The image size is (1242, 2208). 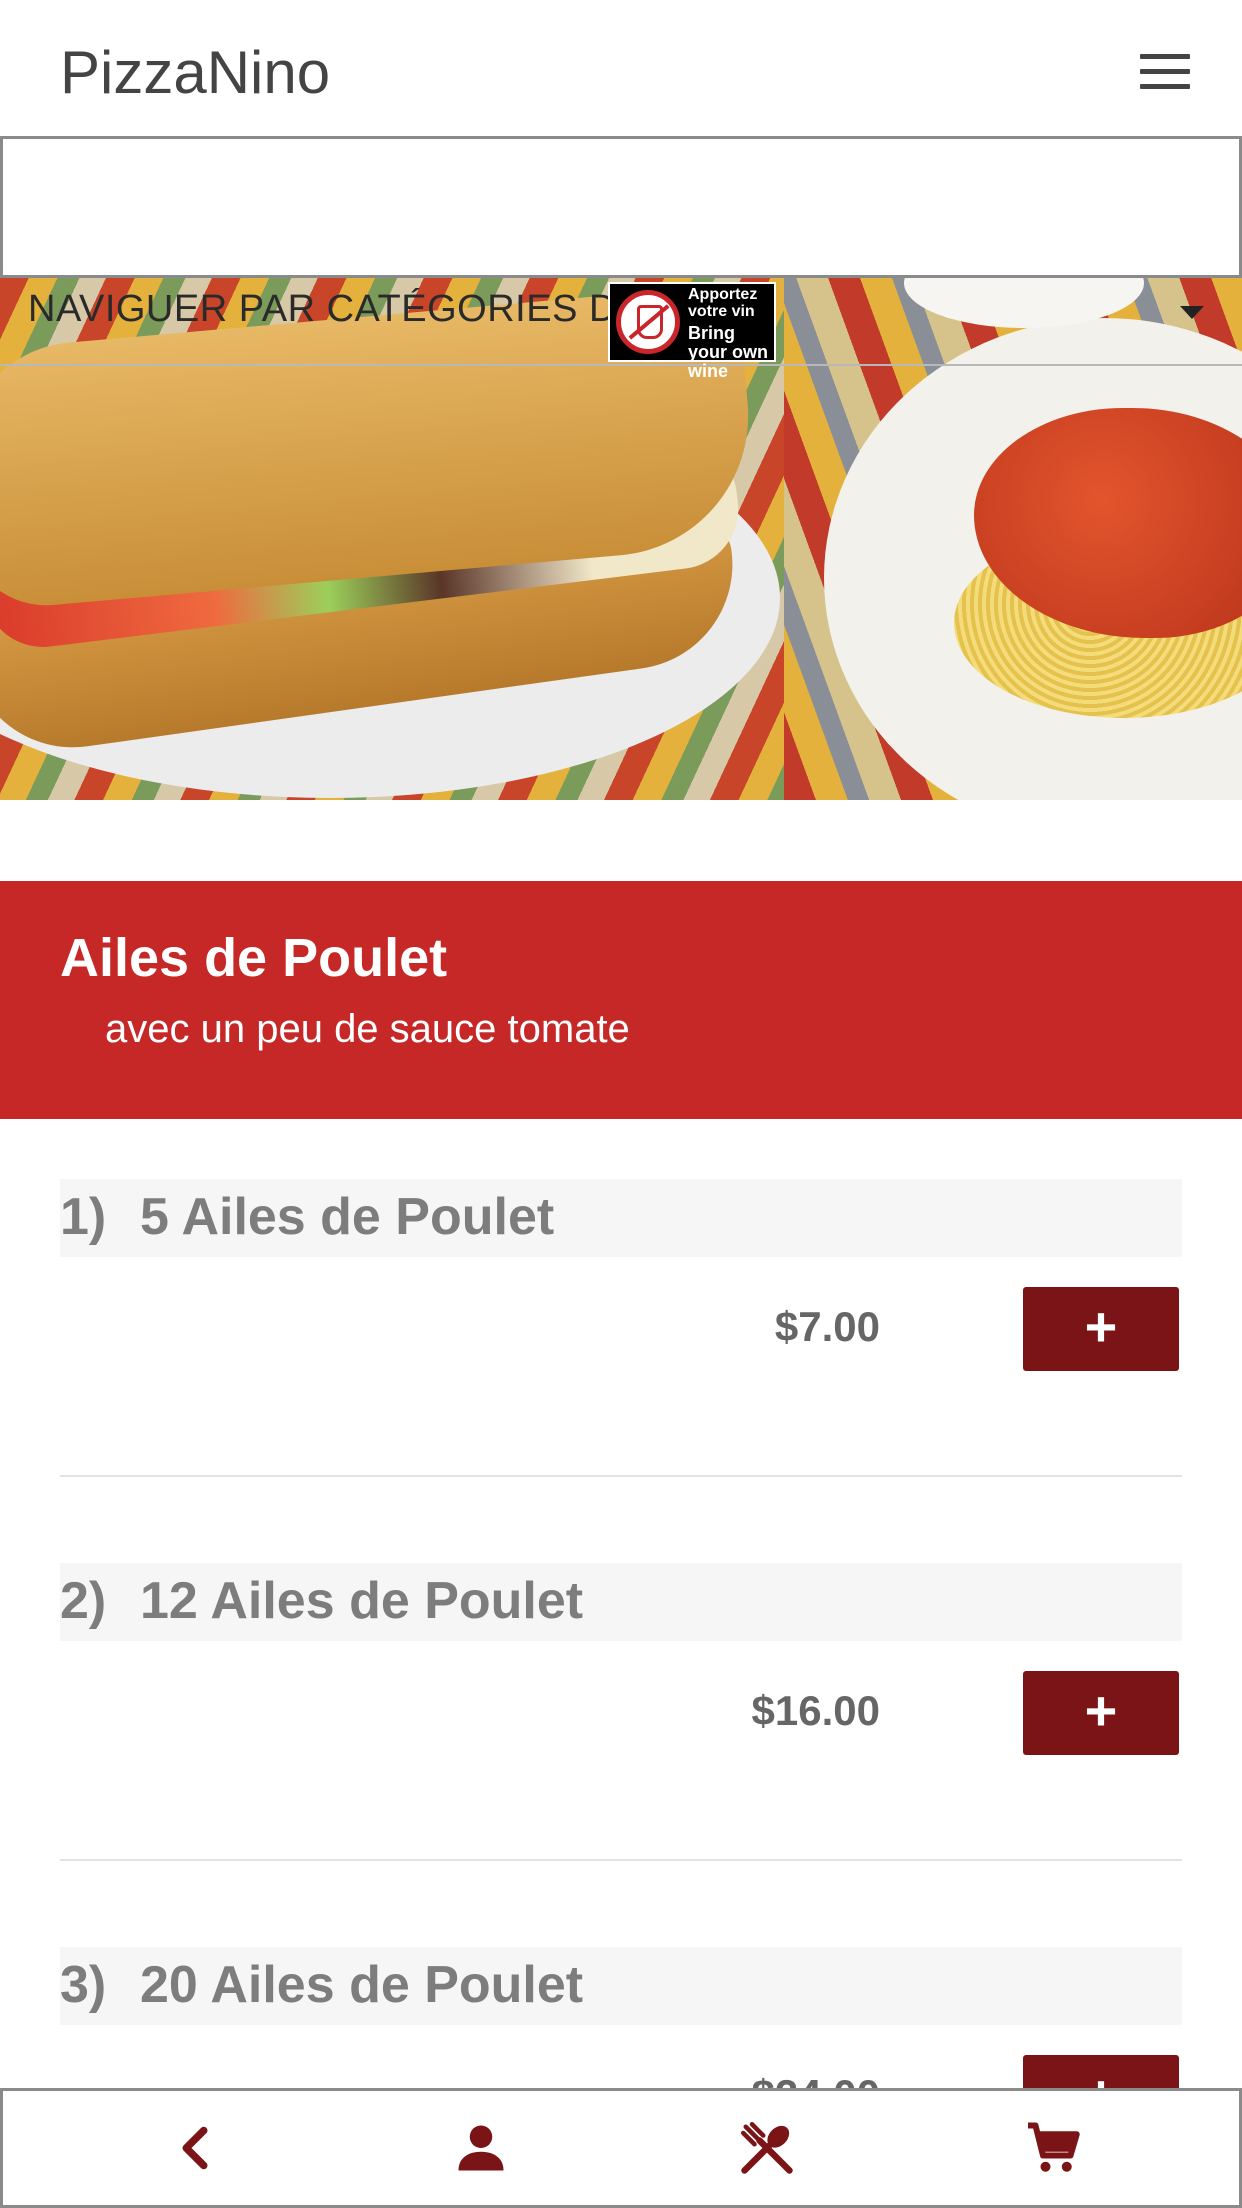 I want to click on bring-your-own-wine-badge: Apportez votre vin Bring your own wine, so click(x=692, y=331).